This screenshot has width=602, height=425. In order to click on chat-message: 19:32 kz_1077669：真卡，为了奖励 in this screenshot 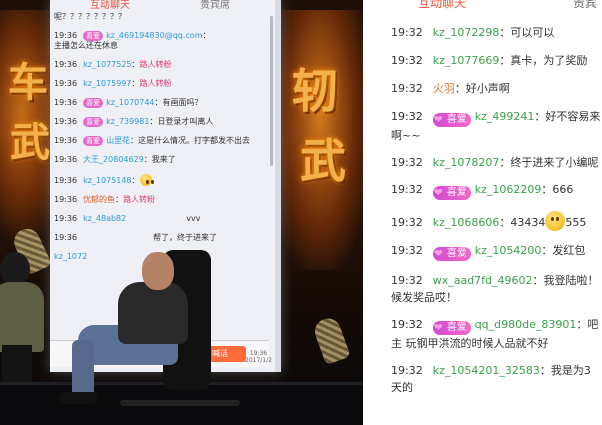, I will do `click(489, 60)`.